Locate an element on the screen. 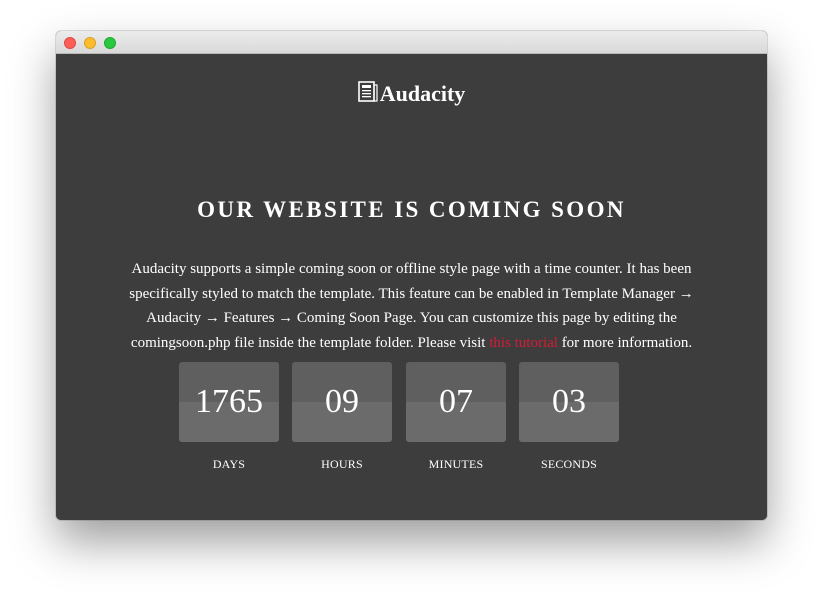  close-window-button is located at coordinates (70, 43).